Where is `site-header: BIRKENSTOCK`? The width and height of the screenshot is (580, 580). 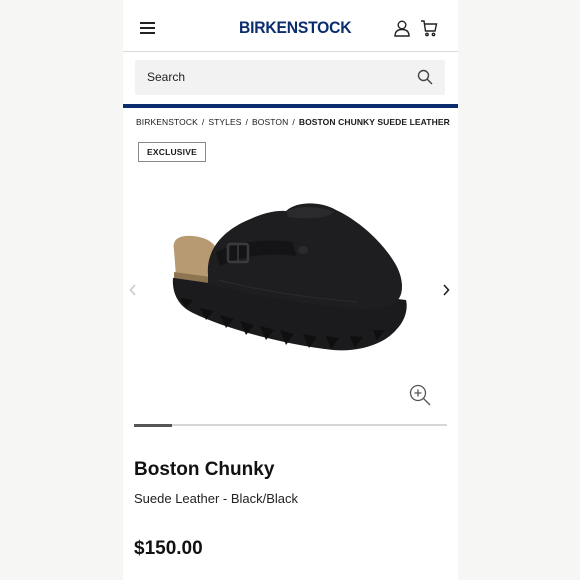
site-header: BIRKENSTOCK is located at coordinates (290, 26).